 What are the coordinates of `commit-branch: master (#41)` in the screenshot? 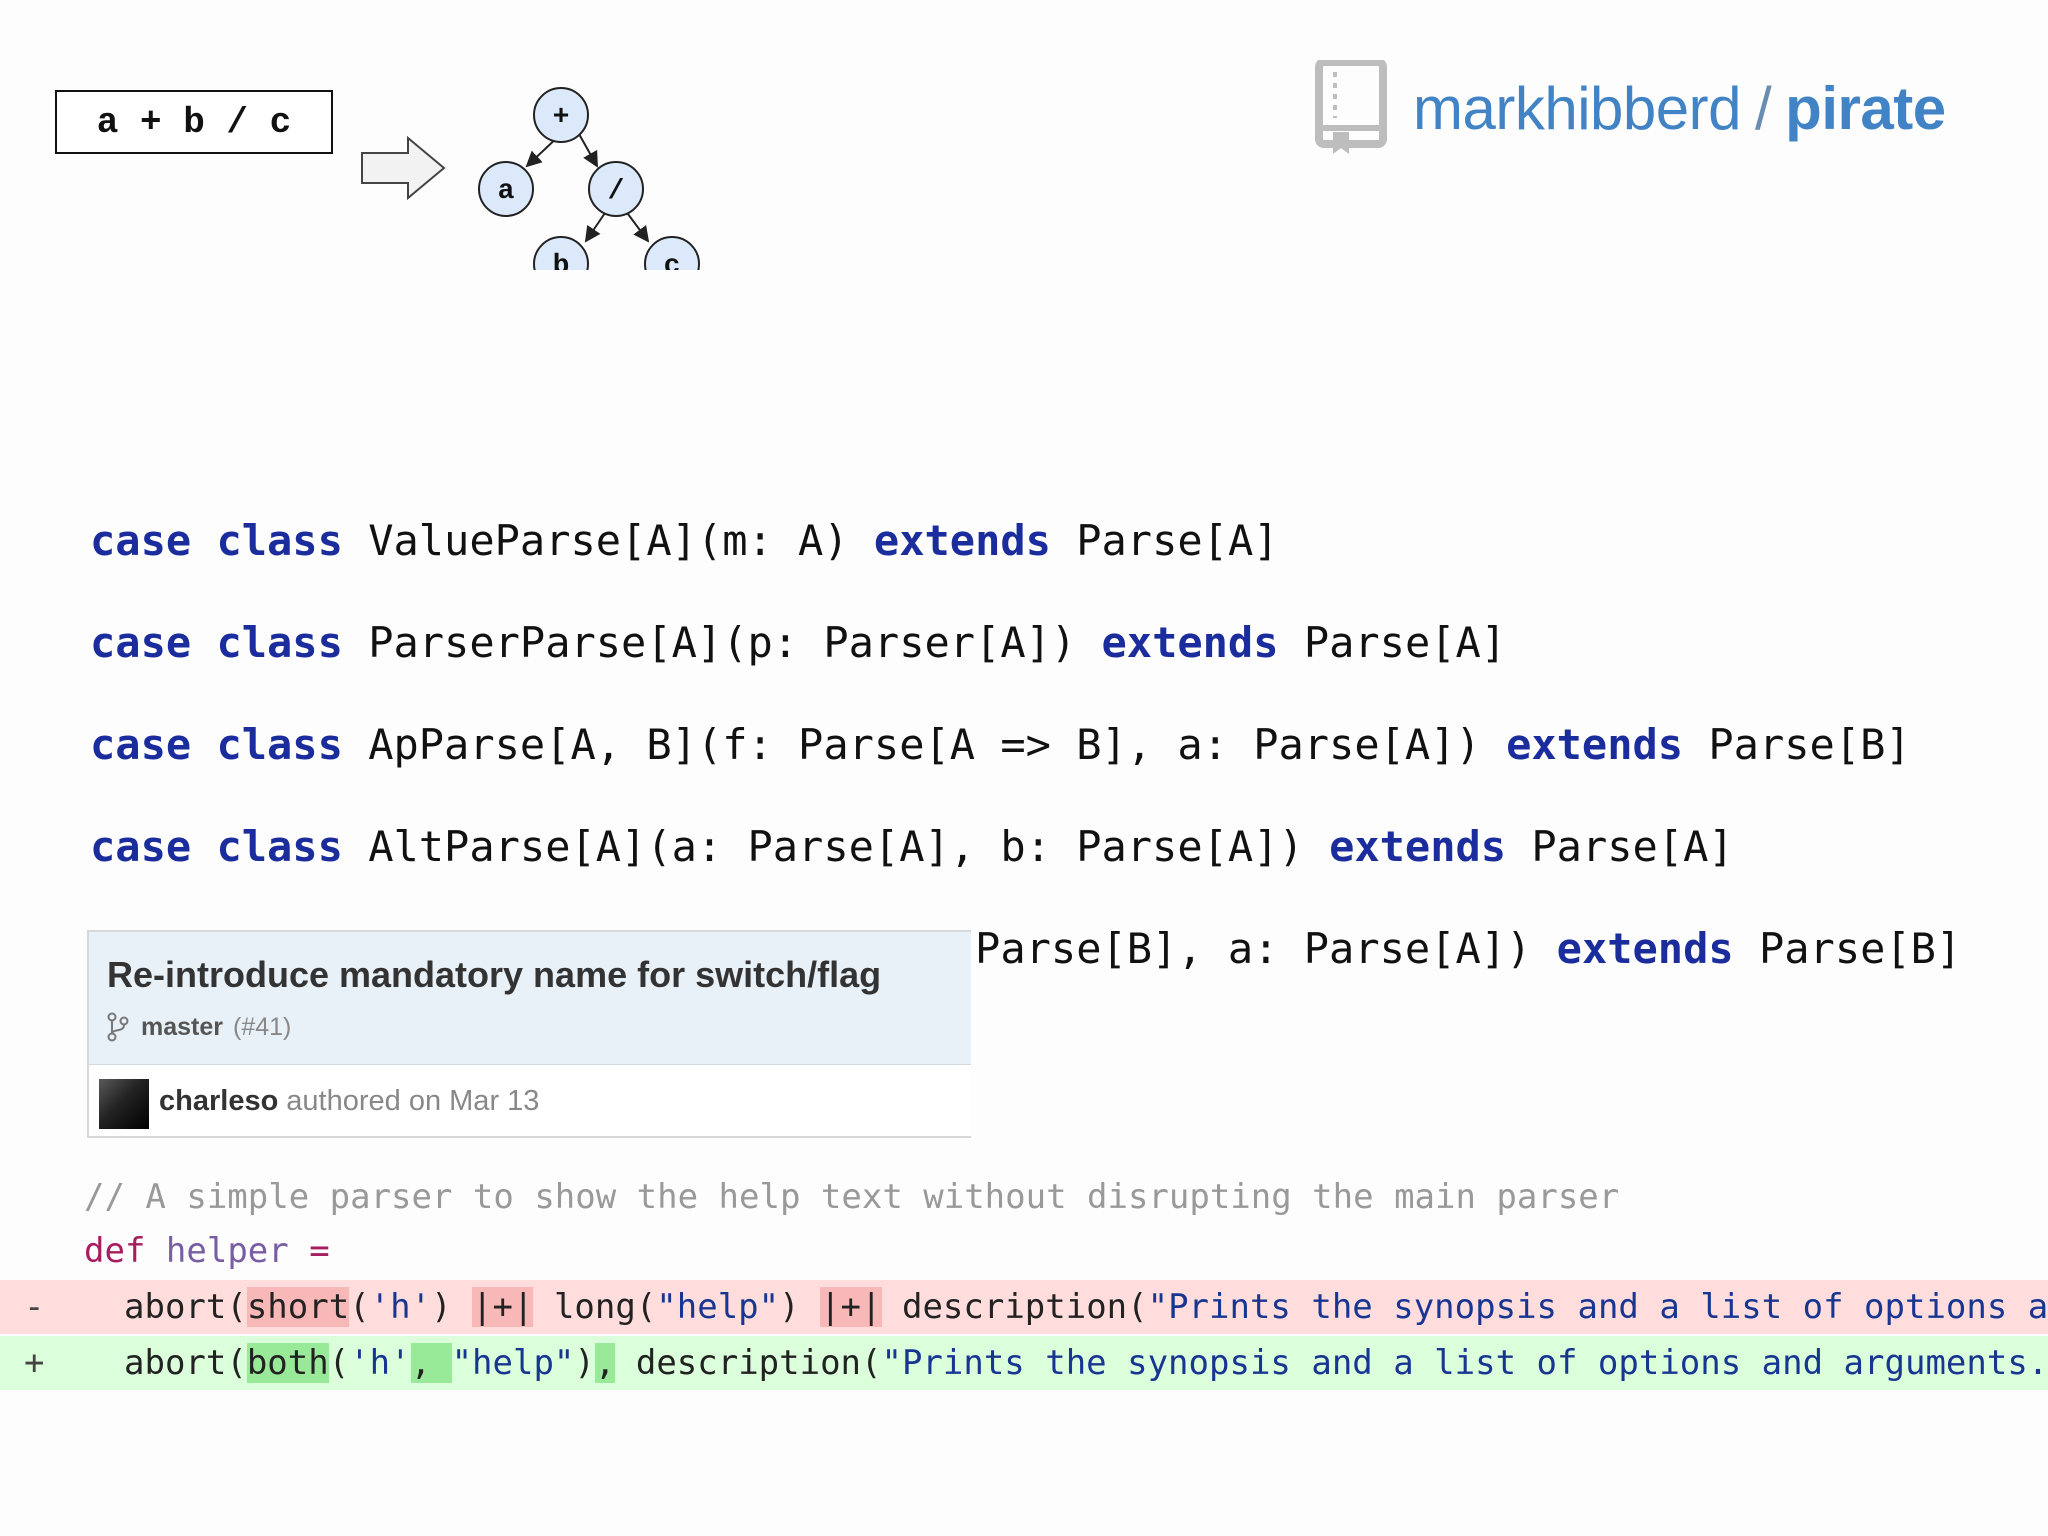 It's located at (199, 1027).